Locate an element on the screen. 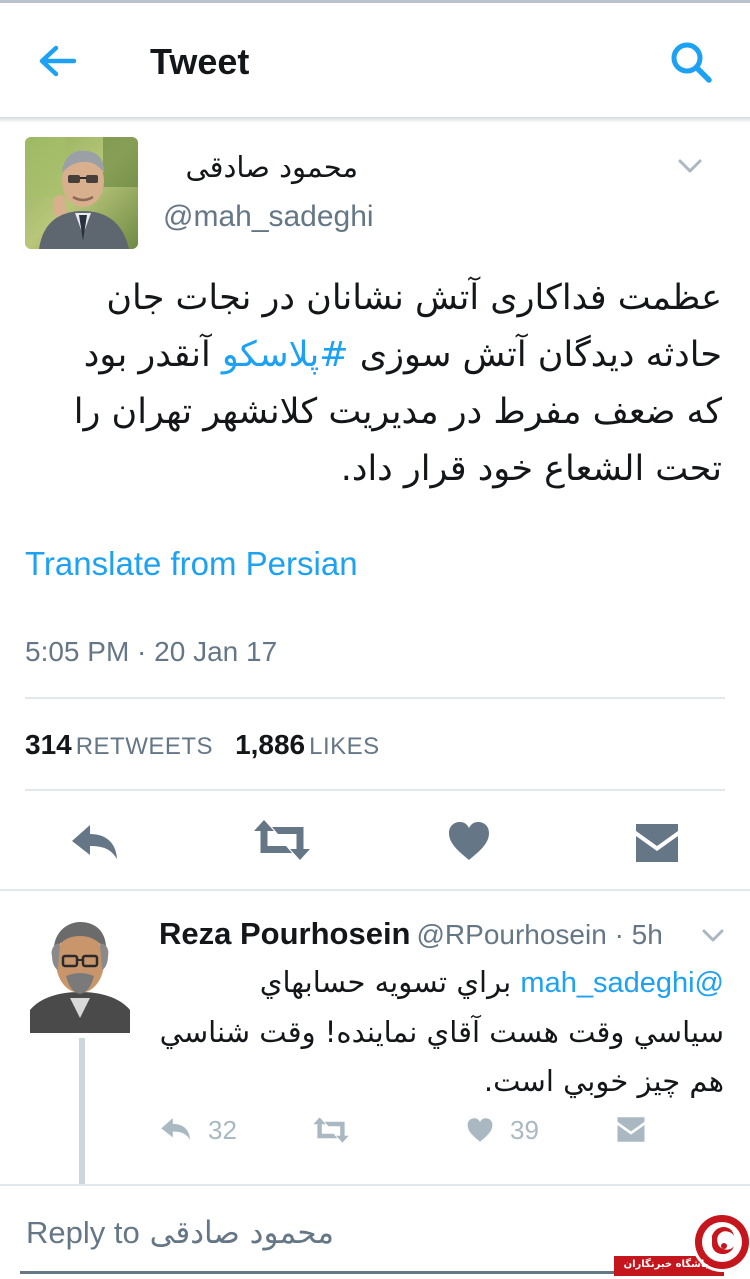  tweet-text-line: حادثه دیدگان آتش سوزی #پلاسکو آنقدر بود is located at coordinates (372, 355).